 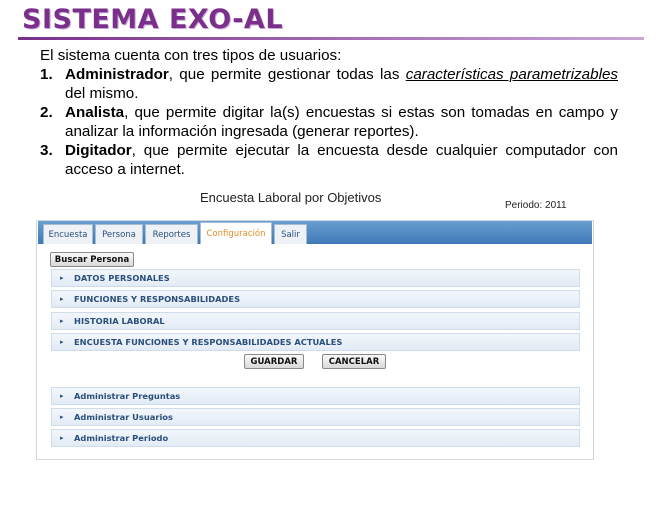 What do you see at coordinates (121, 438) in the screenshot?
I see `section-label: Administrar Periodo` at bounding box center [121, 438].